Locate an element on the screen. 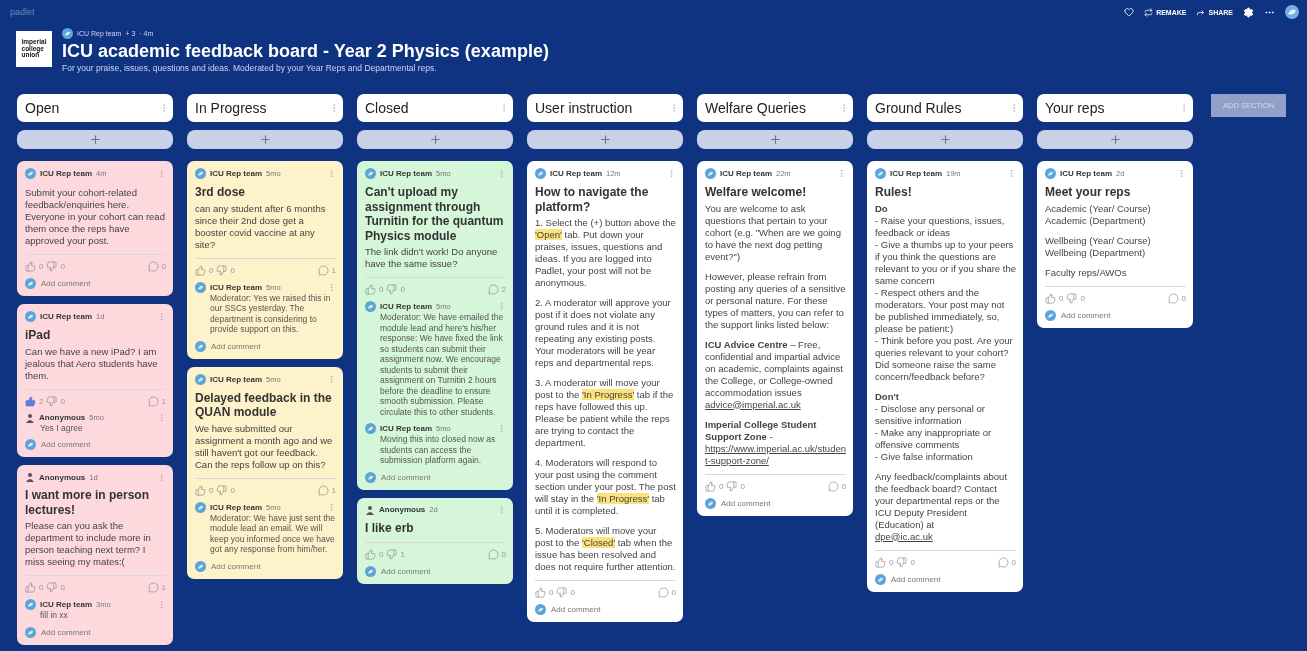  post-text: 3. A moderator will move your post to the 'In Progress' tab if the reps have followed this up. Please be patient while the reps are trying to contact the department. is located at coordinates (605, 413).